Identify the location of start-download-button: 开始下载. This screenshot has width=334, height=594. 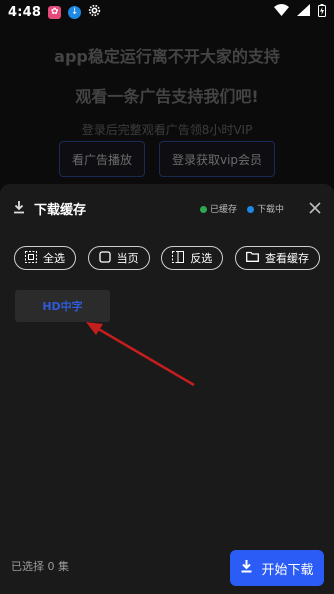
(277, 568).